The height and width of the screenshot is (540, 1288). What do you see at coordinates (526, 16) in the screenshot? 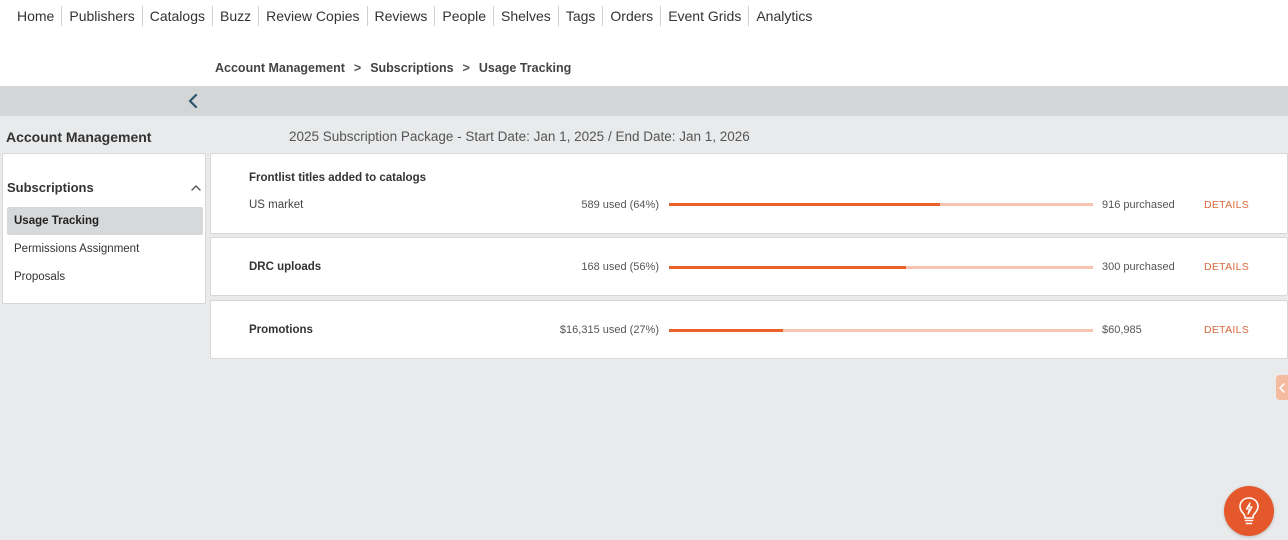
I see `nav-shelves: Shelves` at bounding box center [526, 16].